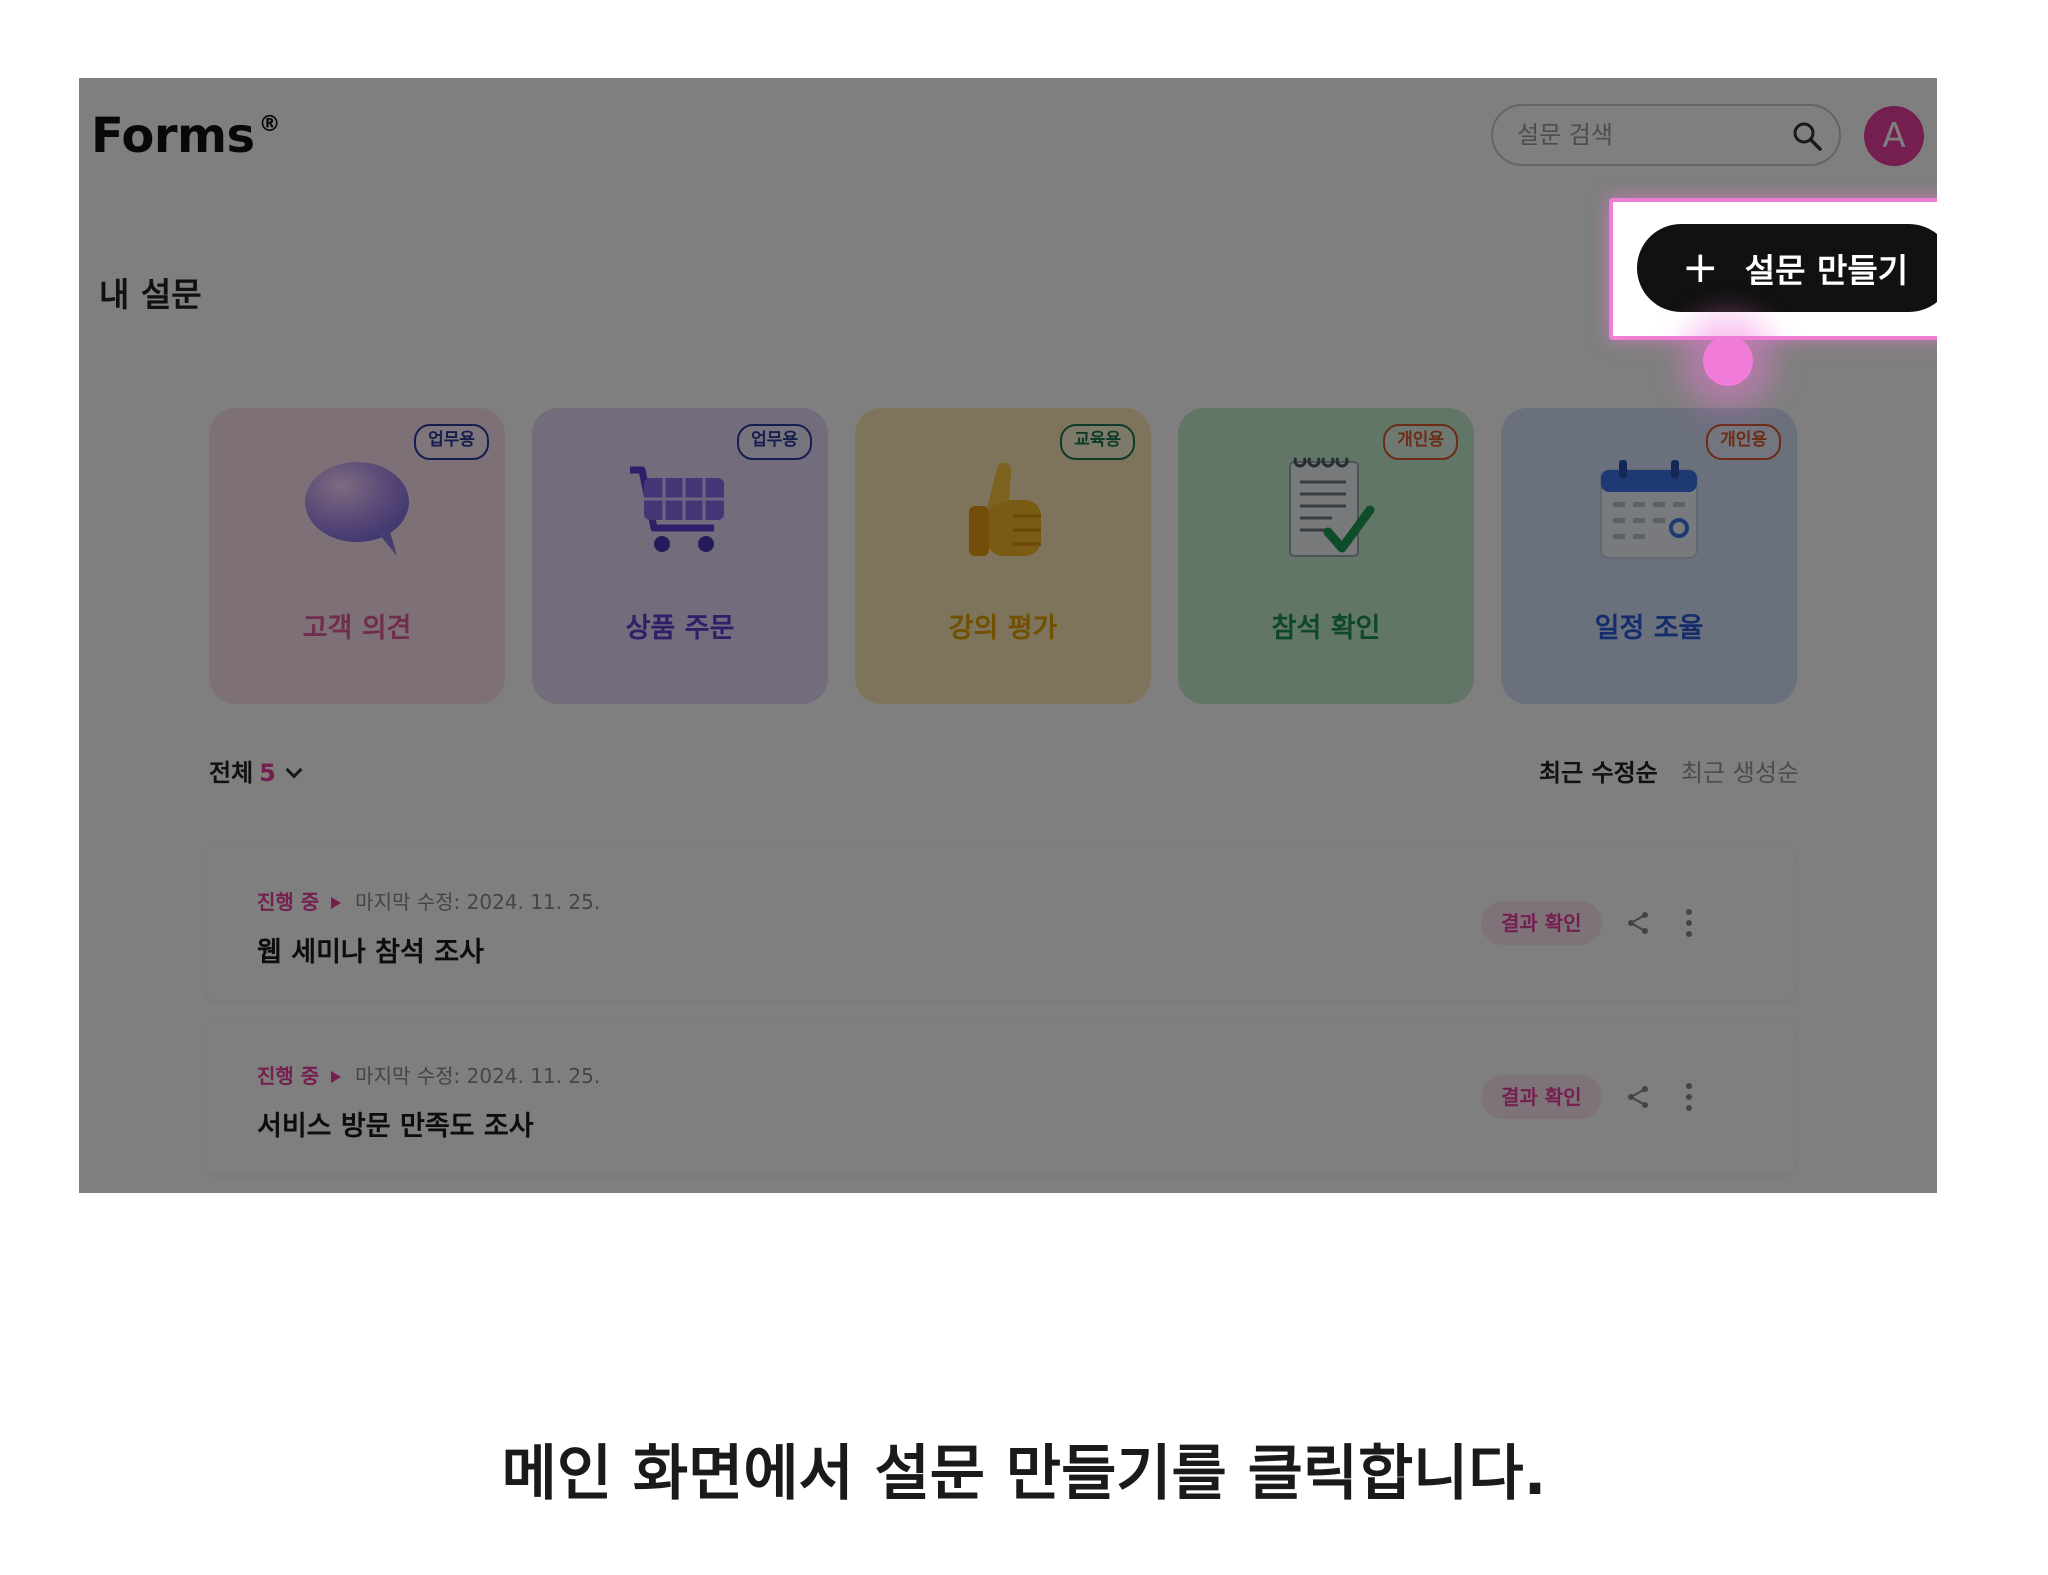  I want to click on create-survey-button: + 설문 만들기, so click(1787, 268).